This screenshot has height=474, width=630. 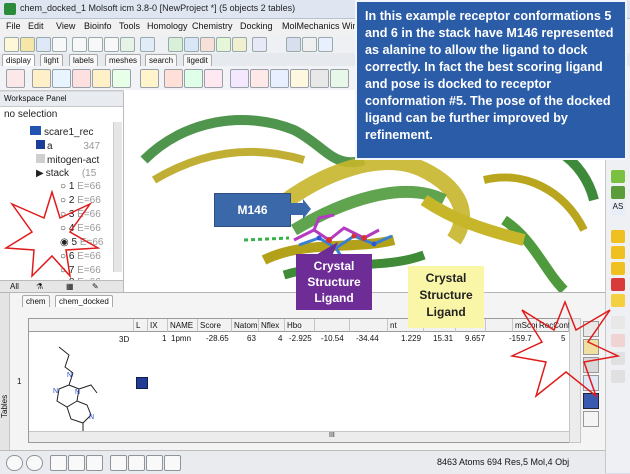 What do you see at coordinates (332, 435) in the screenshot?
I see `scroll-grip: III` at bounding box center [332, 435].